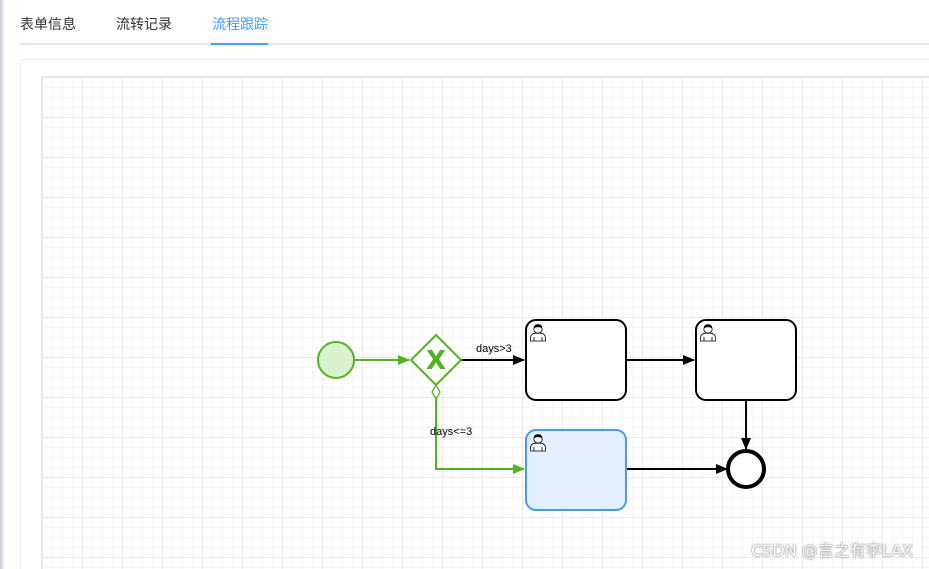  What do you see at coordinates (832, 550) in the screenshot?
I see `csdn-watermark: CSDN @言之有李LAX` at bounding box center [832, 550].